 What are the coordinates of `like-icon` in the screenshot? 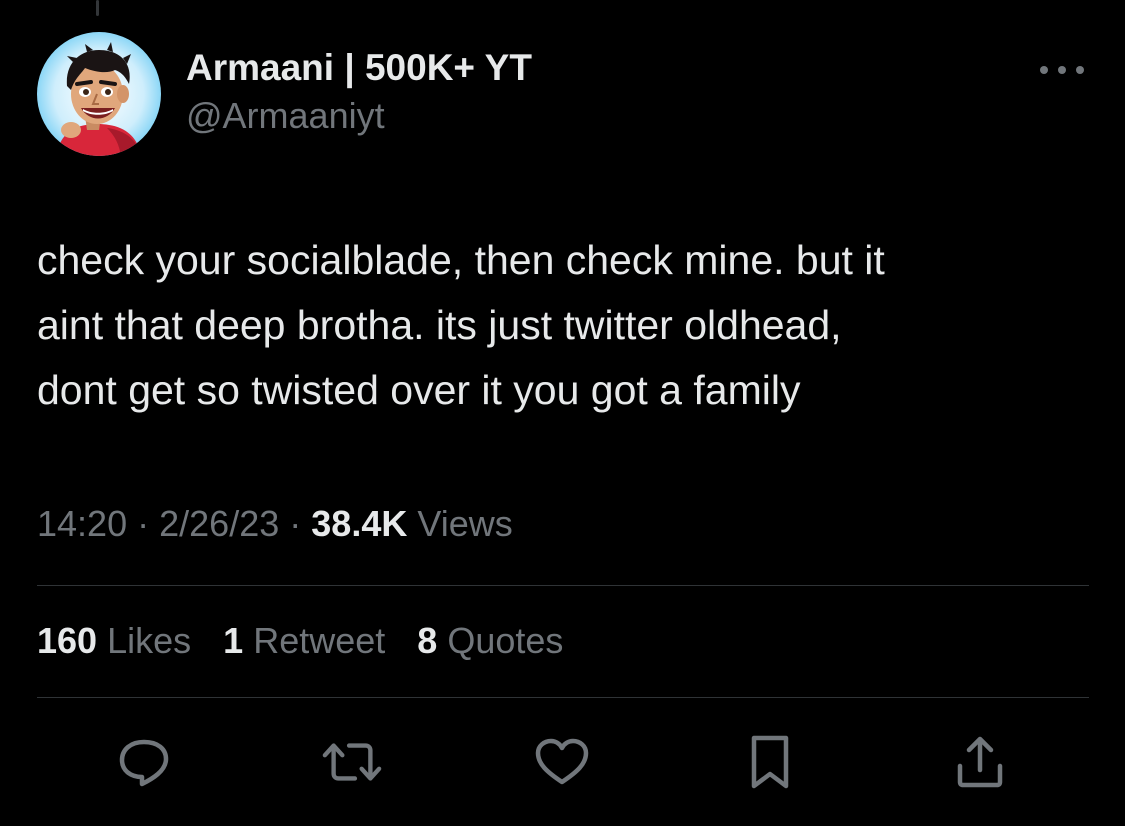 It's located at (562, 761).